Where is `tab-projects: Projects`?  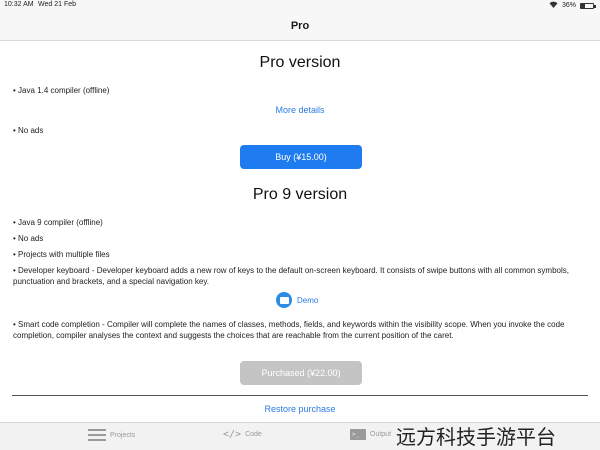 tab-projects: Projects is located at coordinates (111, 435).